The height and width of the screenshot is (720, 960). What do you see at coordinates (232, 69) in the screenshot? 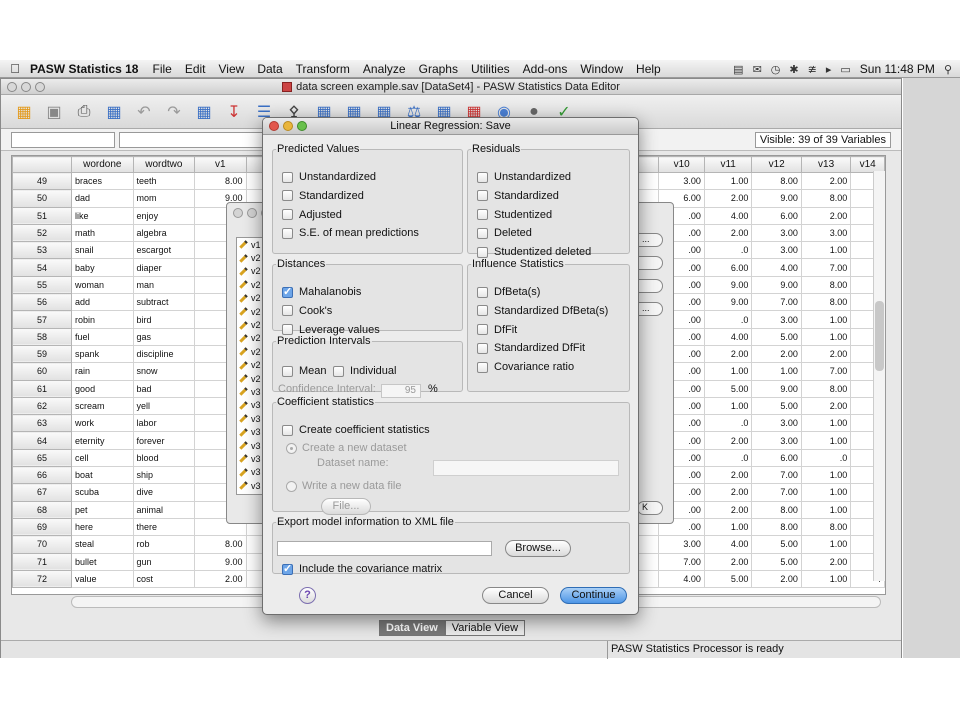
I see `menu-view: View` at bounding box center [232, 69].